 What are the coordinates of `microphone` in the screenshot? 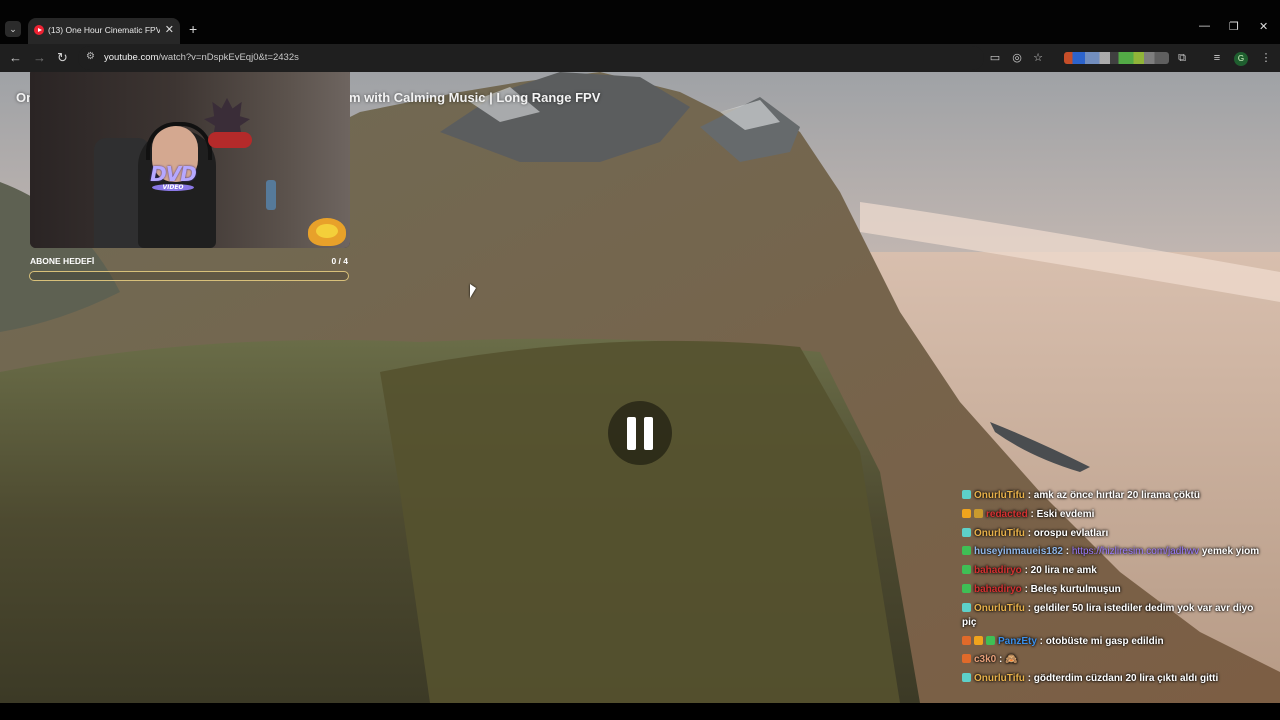 It's located at (271, 195).